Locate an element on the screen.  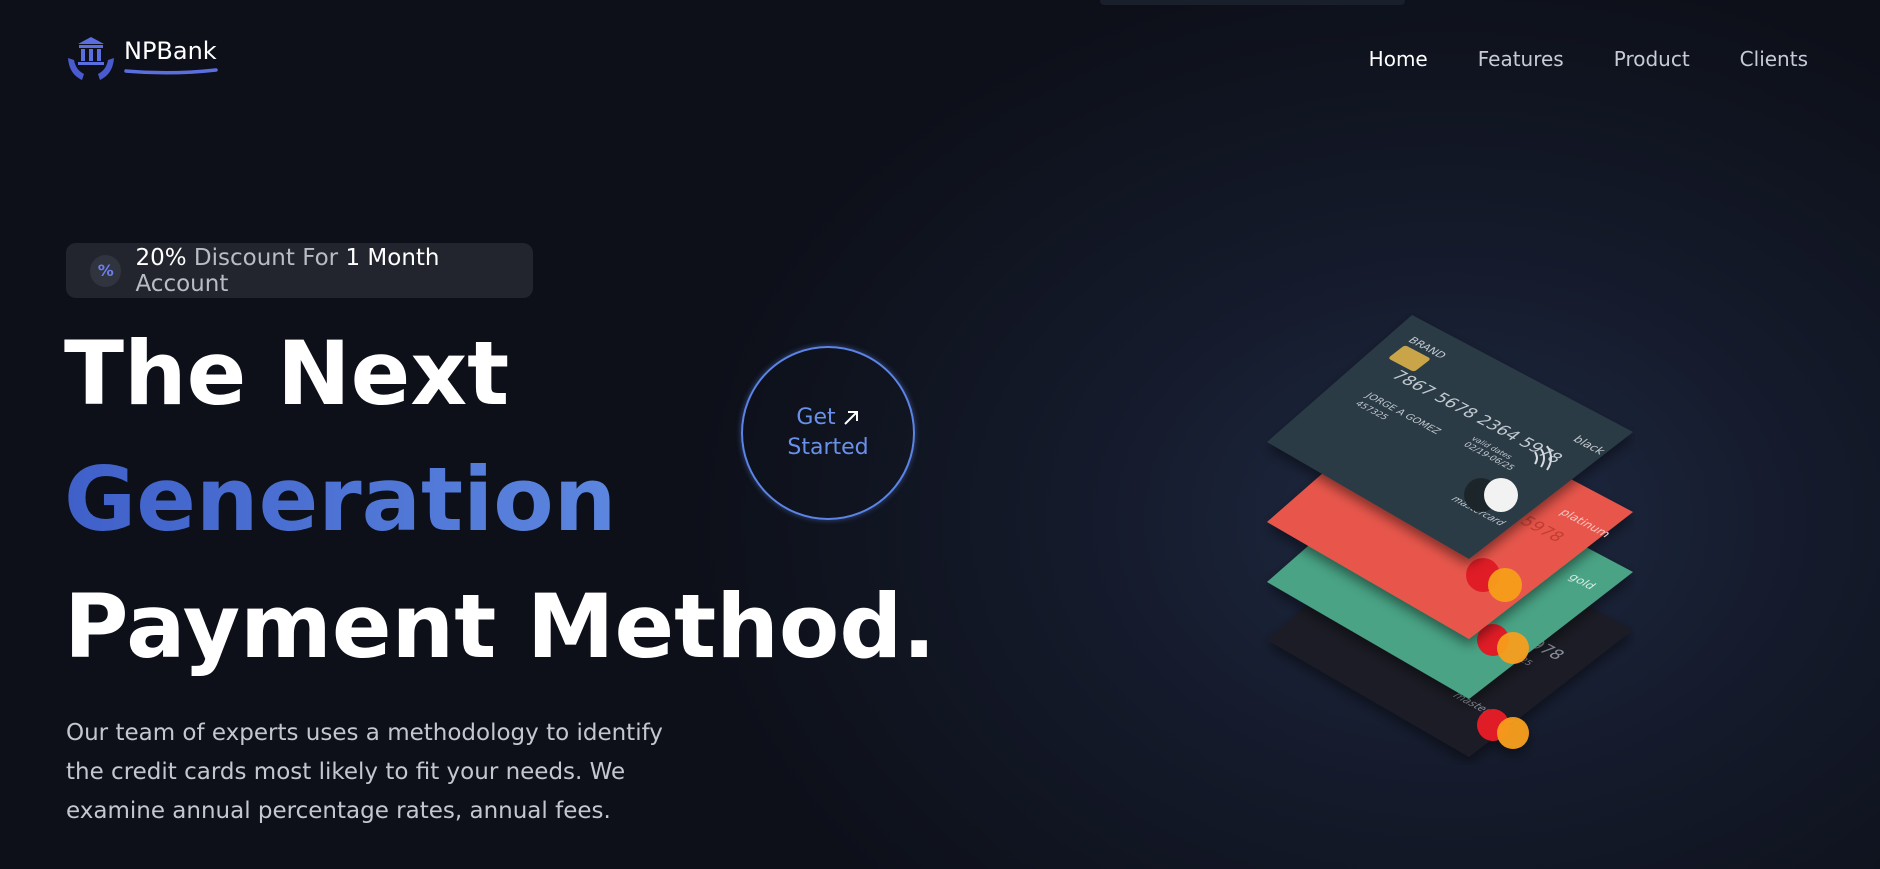
cta-label-line-1: Get is located at coordinates (816, 417).